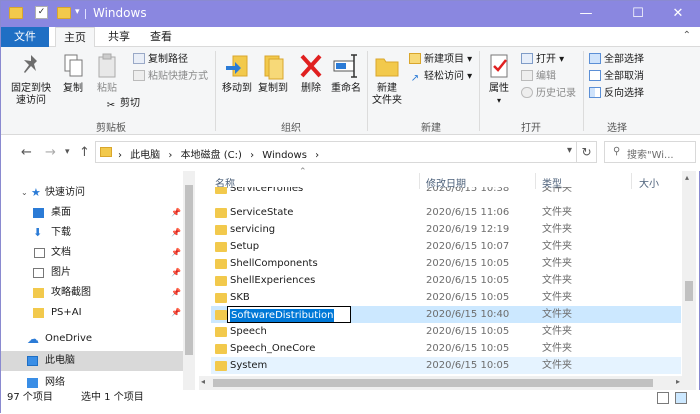 The width and height of the screenshot is (700, 414). I want to click on nav-item-documents: 文档 📌, so click(92, 253).